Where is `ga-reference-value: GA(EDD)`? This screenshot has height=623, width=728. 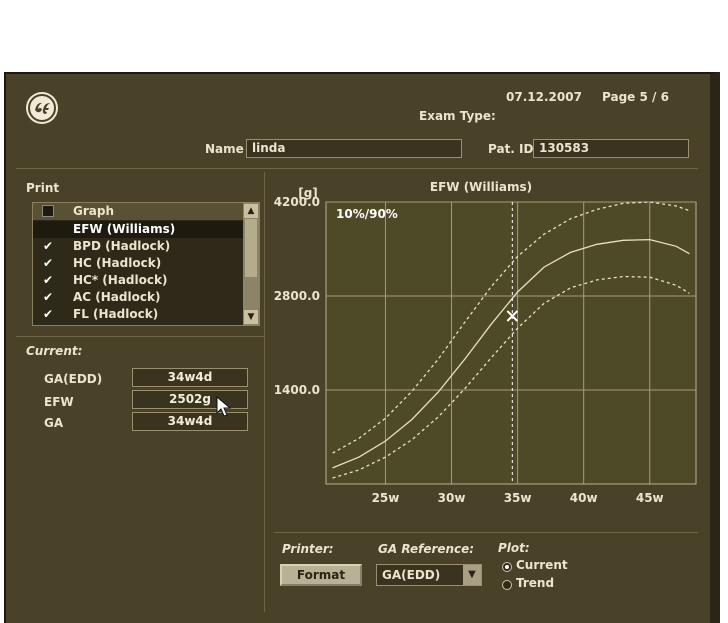
ga-reference-value: GA(EDD) is located at coordinates (411, 575).